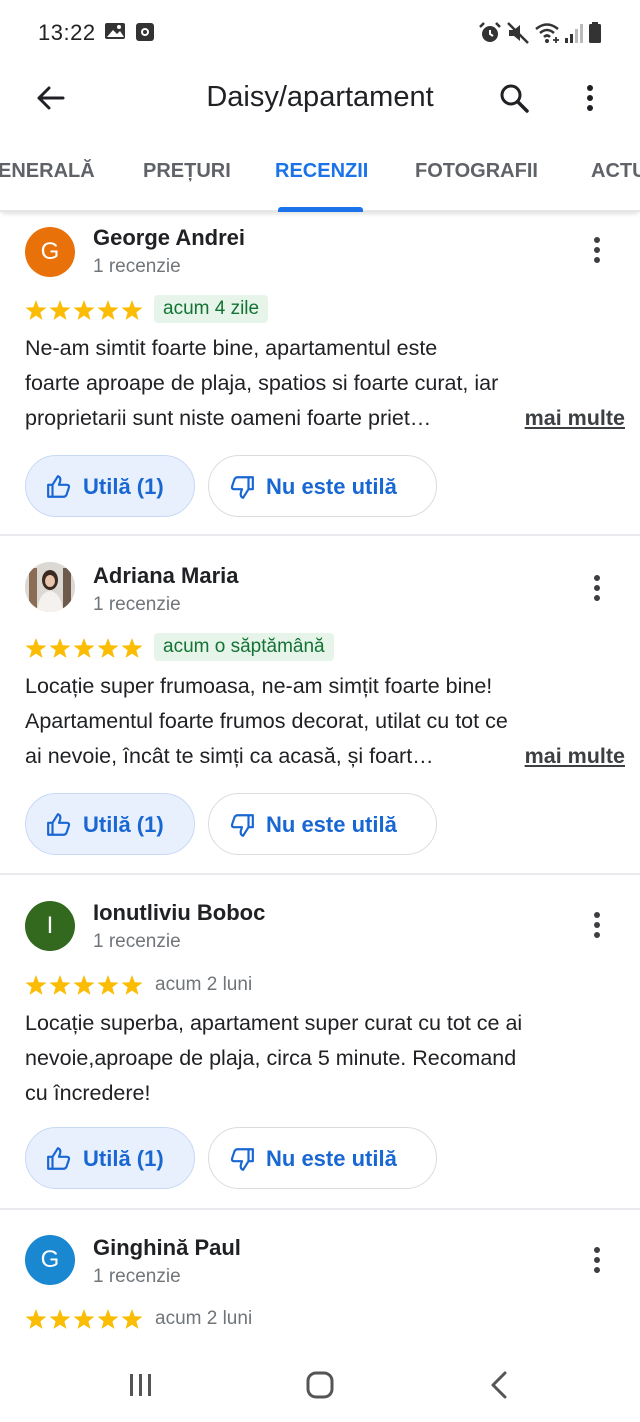  What do you see at coordinates (320, 33) in the screenshot?
I see `status-bar: 13:22` at bounding box center [320, 33].